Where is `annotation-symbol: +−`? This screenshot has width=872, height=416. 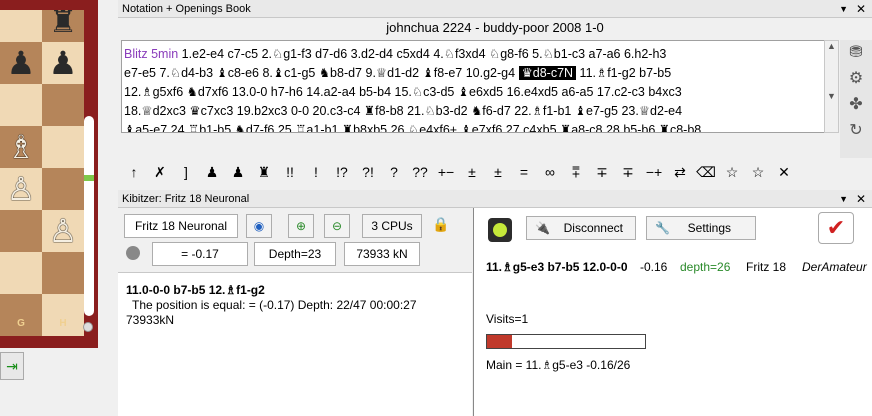
annotation-symbol: +− is located at coordinates (446, 172).